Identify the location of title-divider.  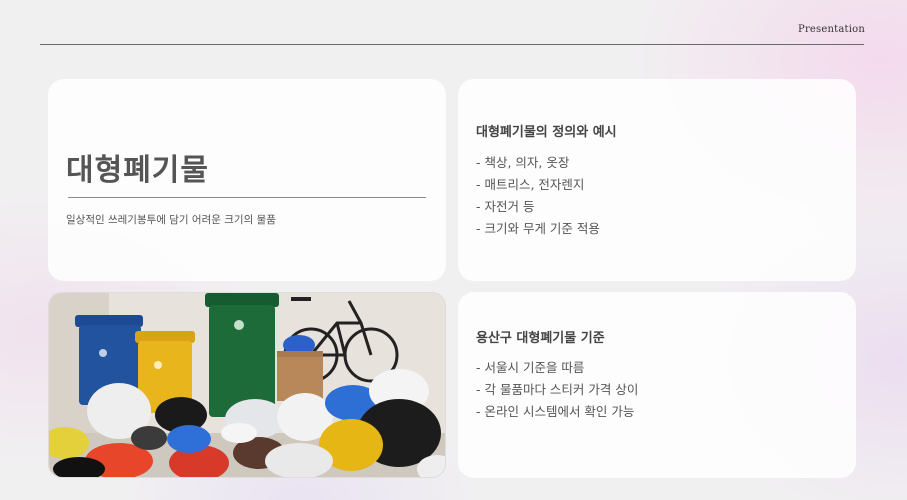
(247, 197).